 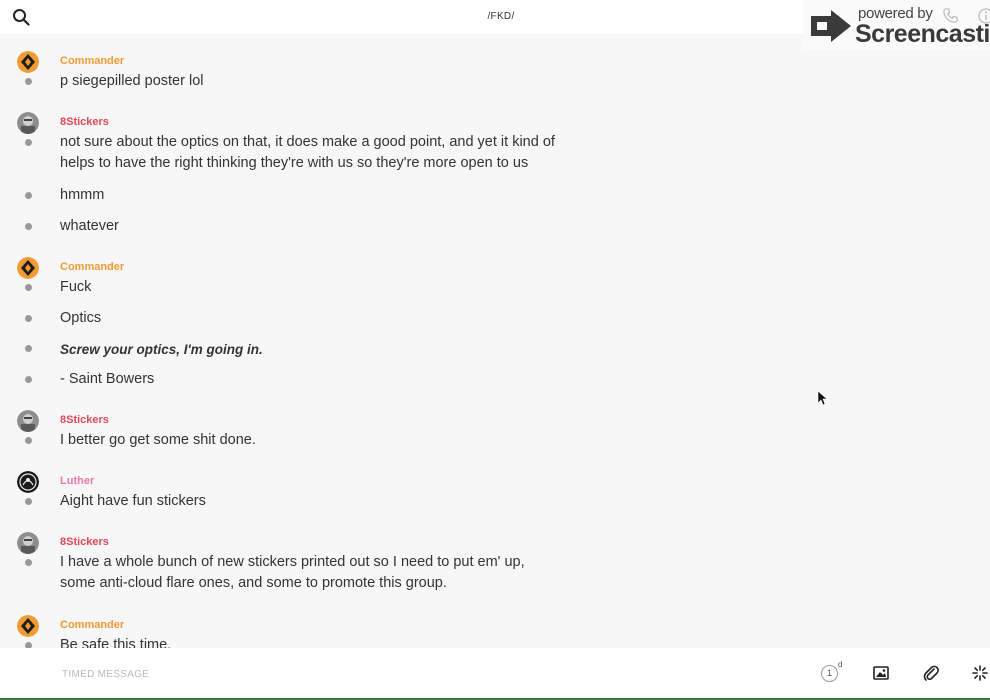 I want to click on message-text: I better go get some shit done., so click(x=158, y=440).